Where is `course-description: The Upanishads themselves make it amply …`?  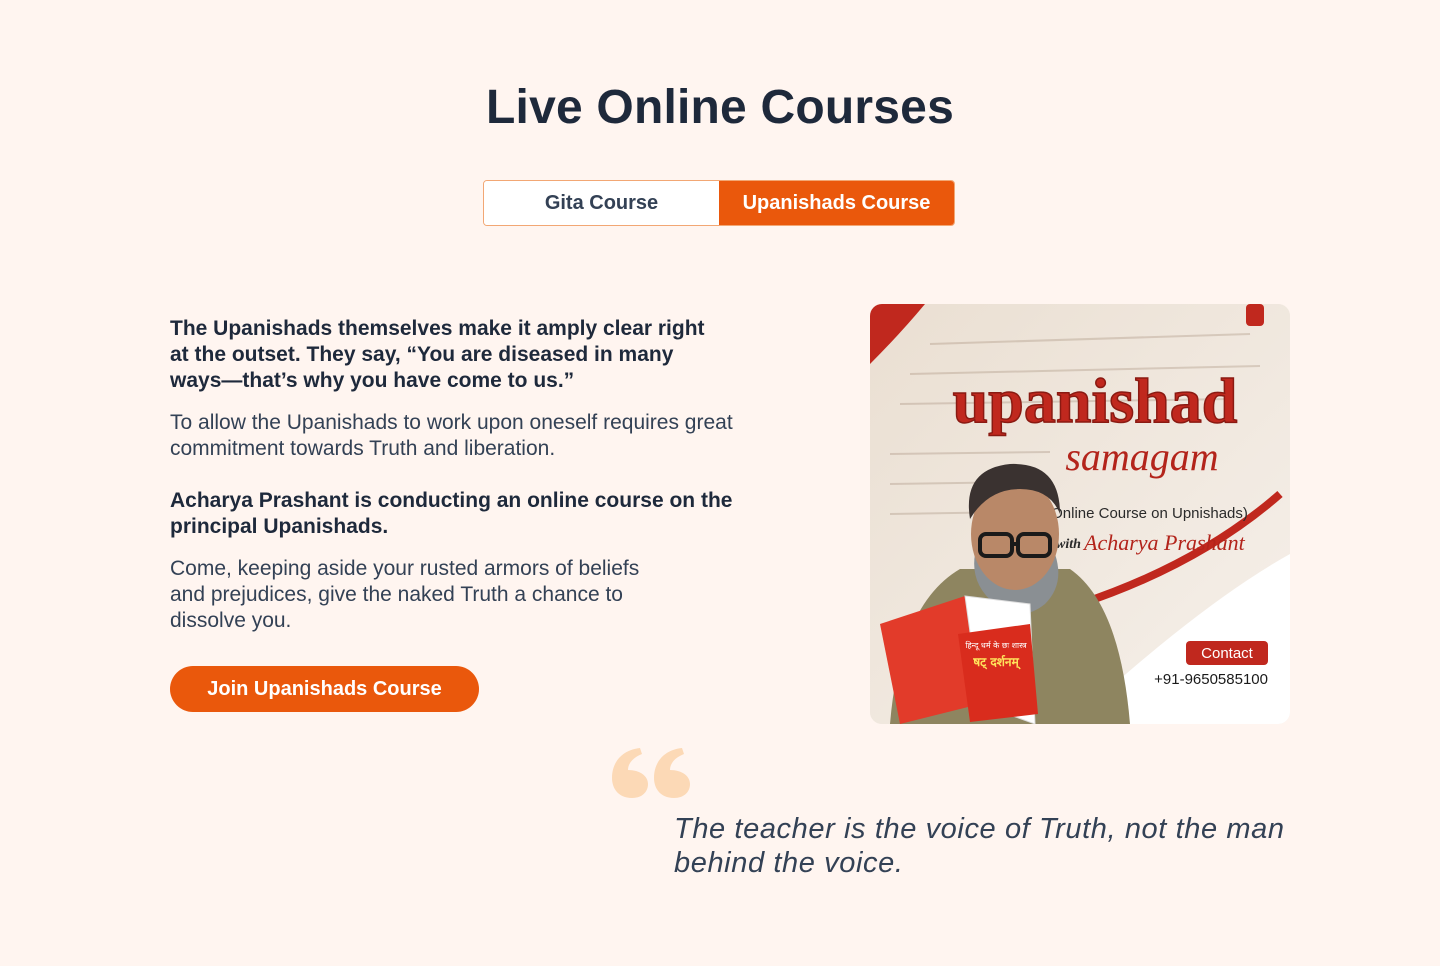 course-description: The Upanishads themselves make it amply … is located at coordinates (460, 475).